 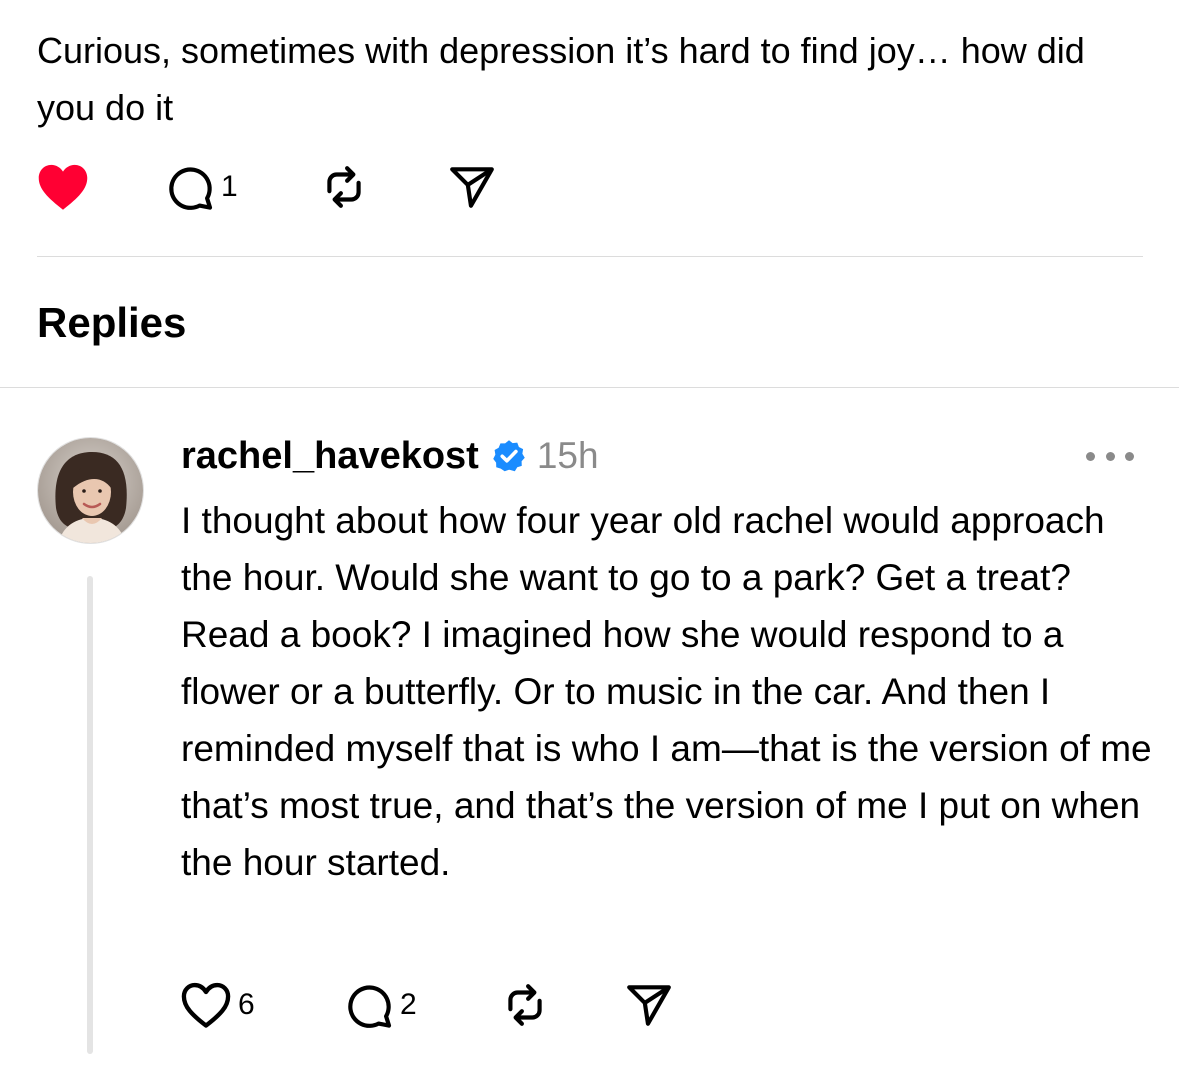 What do you see at coordinates (90, 815) in the screenshot?
I see `thread-line` at bounding box center [90, 815].